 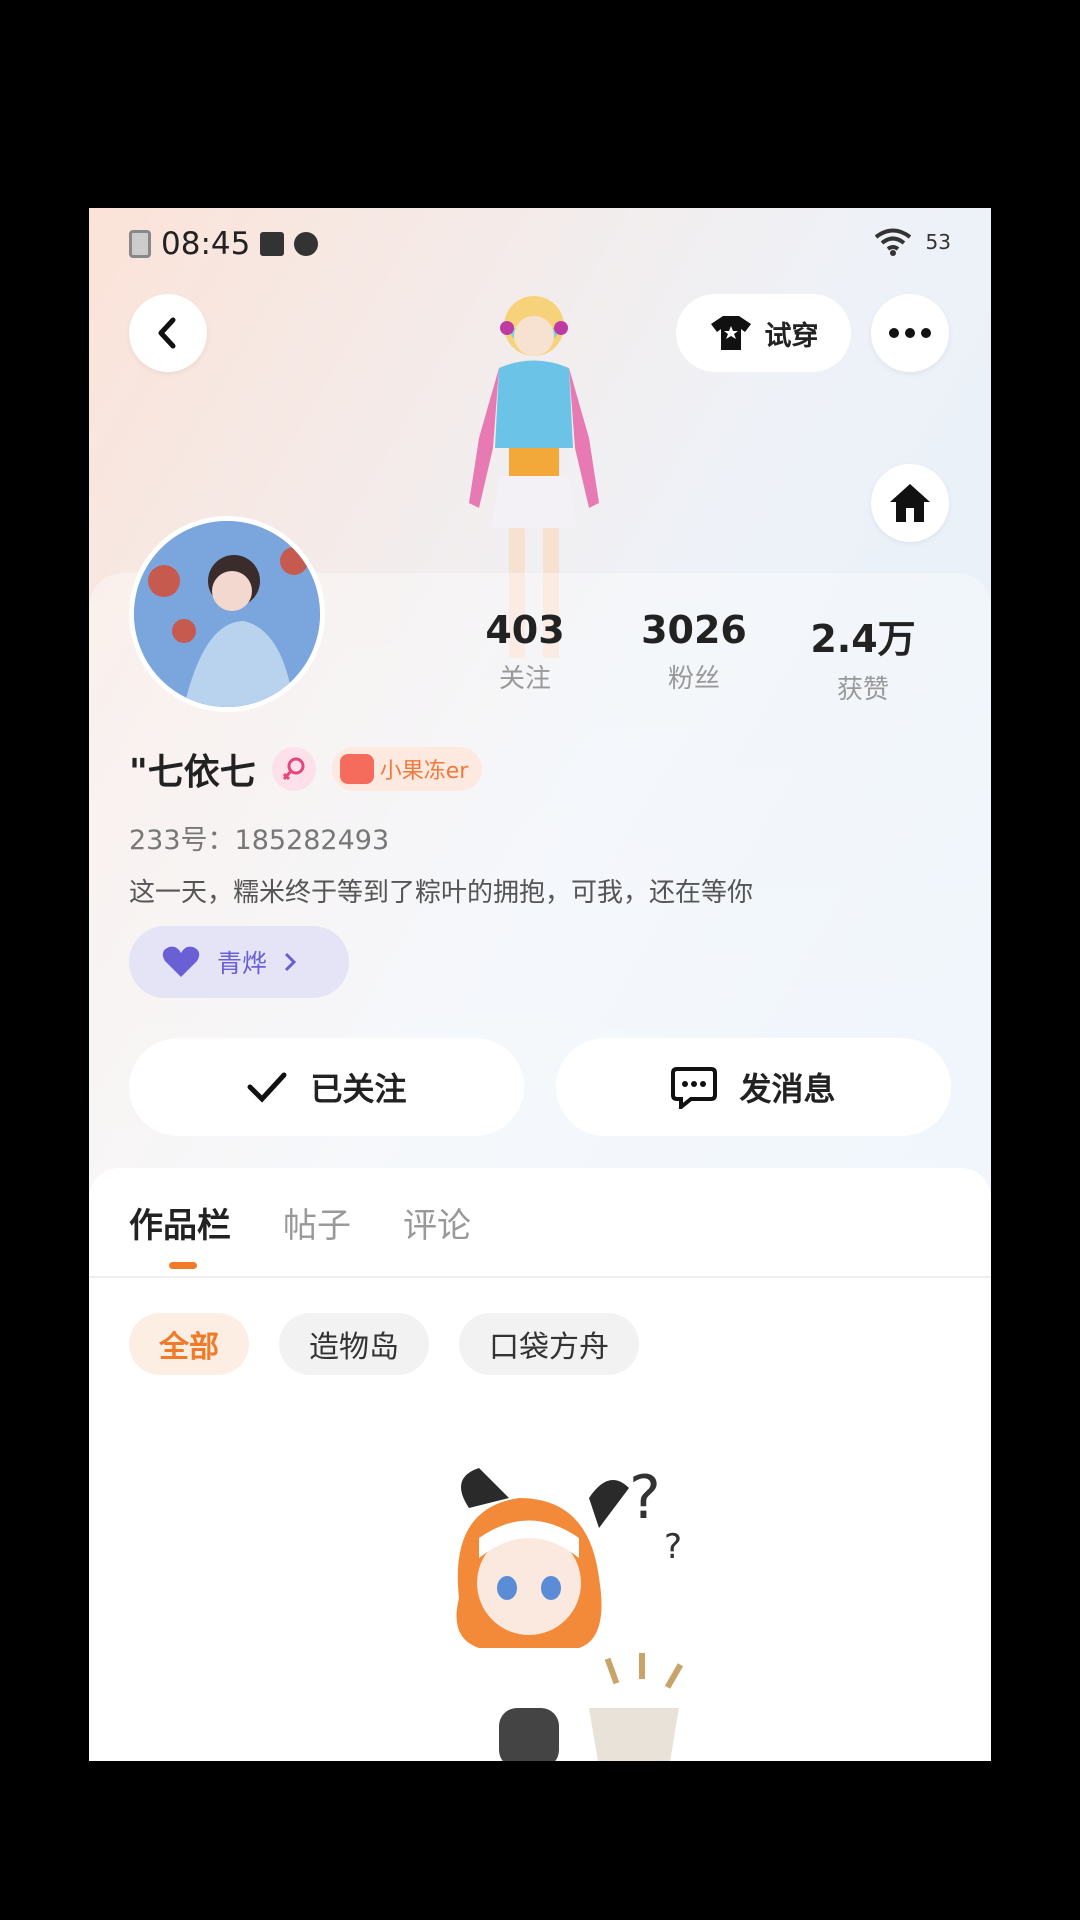 I want to click on try-on-label: 试穿, so click(x=791, y=336).